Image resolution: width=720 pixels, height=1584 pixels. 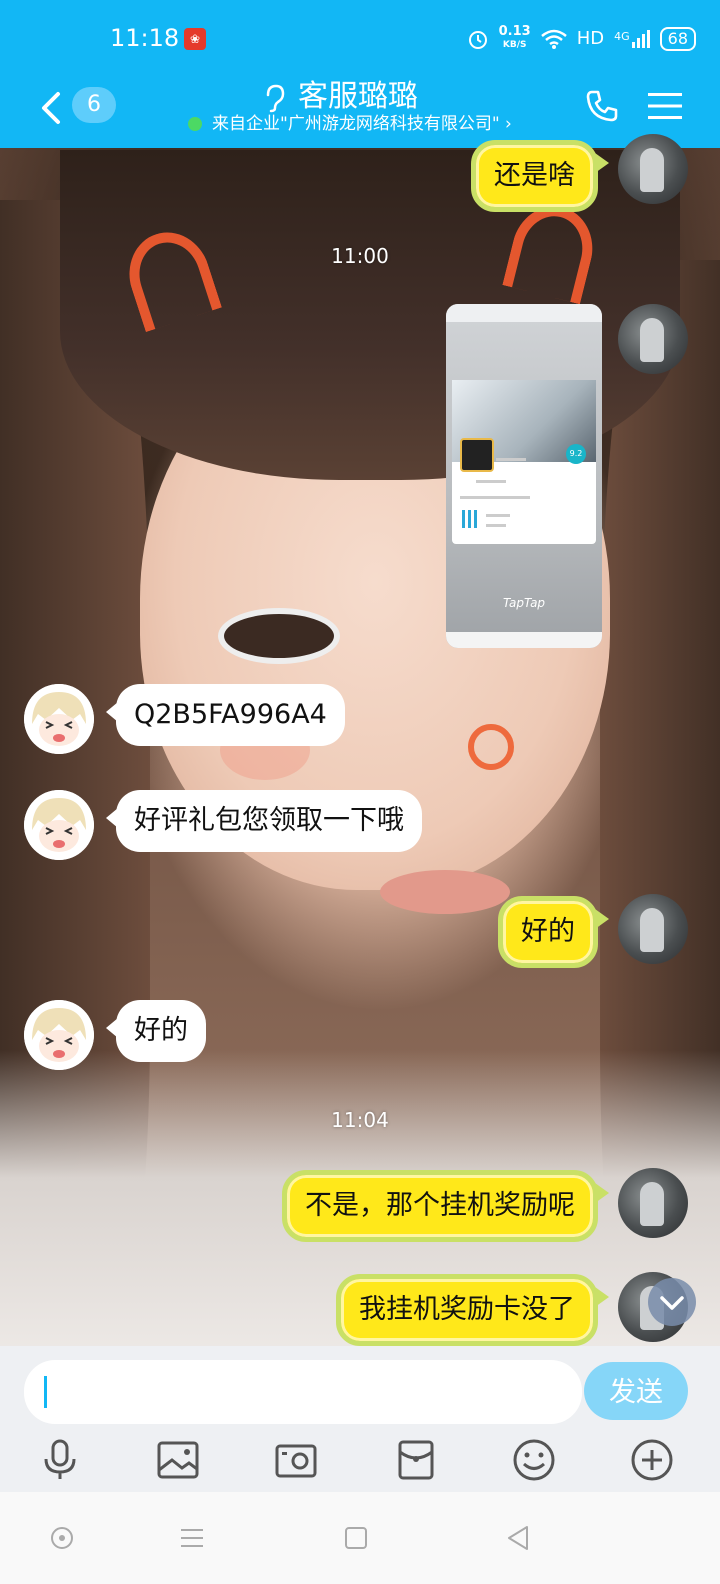 I want to click on message-text: 还是啥, so click(x=534, y=175).